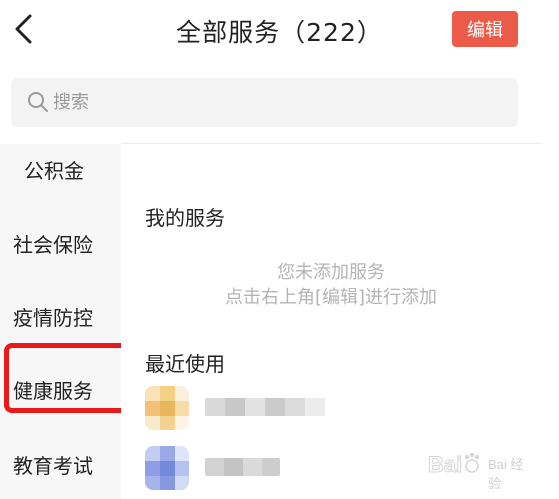 Image resolution: width=559 pixels, height=499 pixels. Describe the element at coordinates (185, 364) in the screenshot. I see `recent-title: 最近使用` at that location.